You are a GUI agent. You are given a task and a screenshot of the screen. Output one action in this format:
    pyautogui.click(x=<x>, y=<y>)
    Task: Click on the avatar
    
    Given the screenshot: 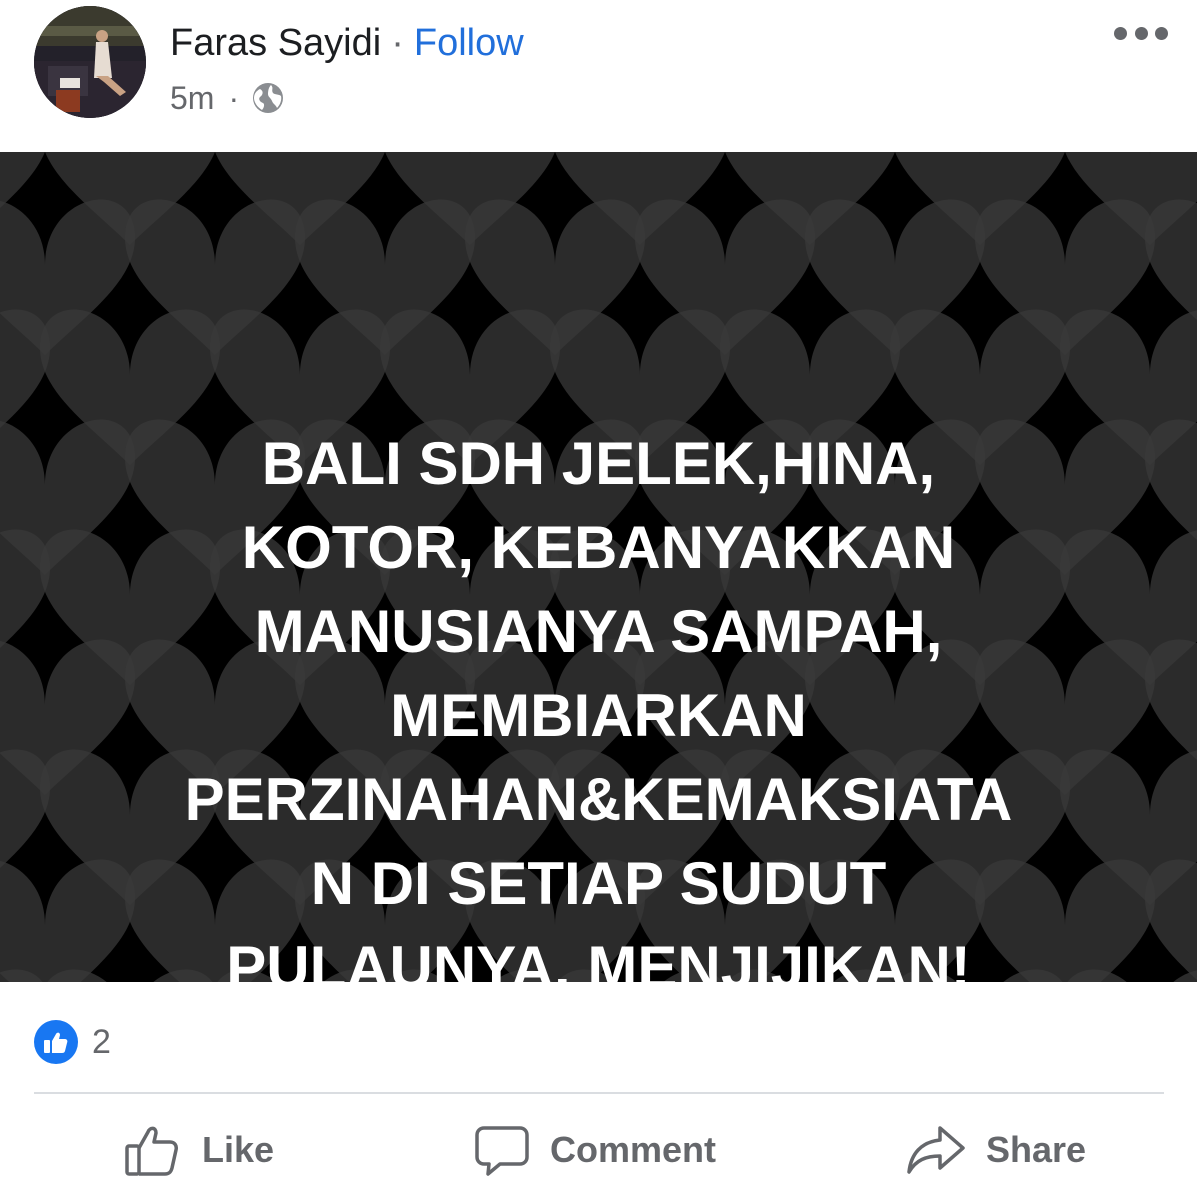 What is the action you would take?
    pyautogui.click(x=90, y=62)
    